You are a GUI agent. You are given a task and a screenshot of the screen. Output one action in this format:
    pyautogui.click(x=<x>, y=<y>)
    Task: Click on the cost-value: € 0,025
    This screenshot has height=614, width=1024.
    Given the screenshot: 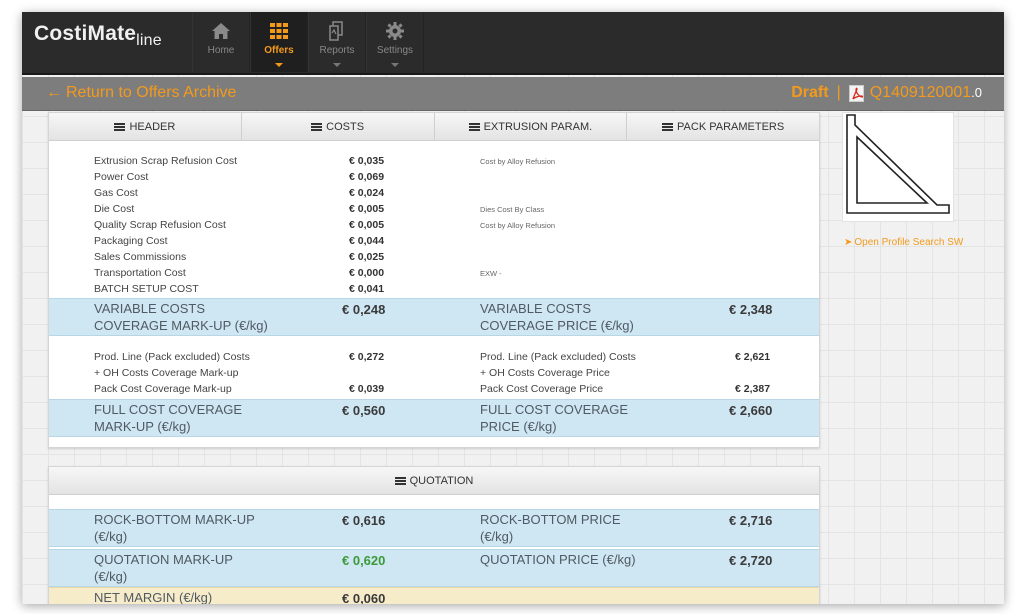 What is the action you would take?
    pyautogui.click(x=367, y=257)
    